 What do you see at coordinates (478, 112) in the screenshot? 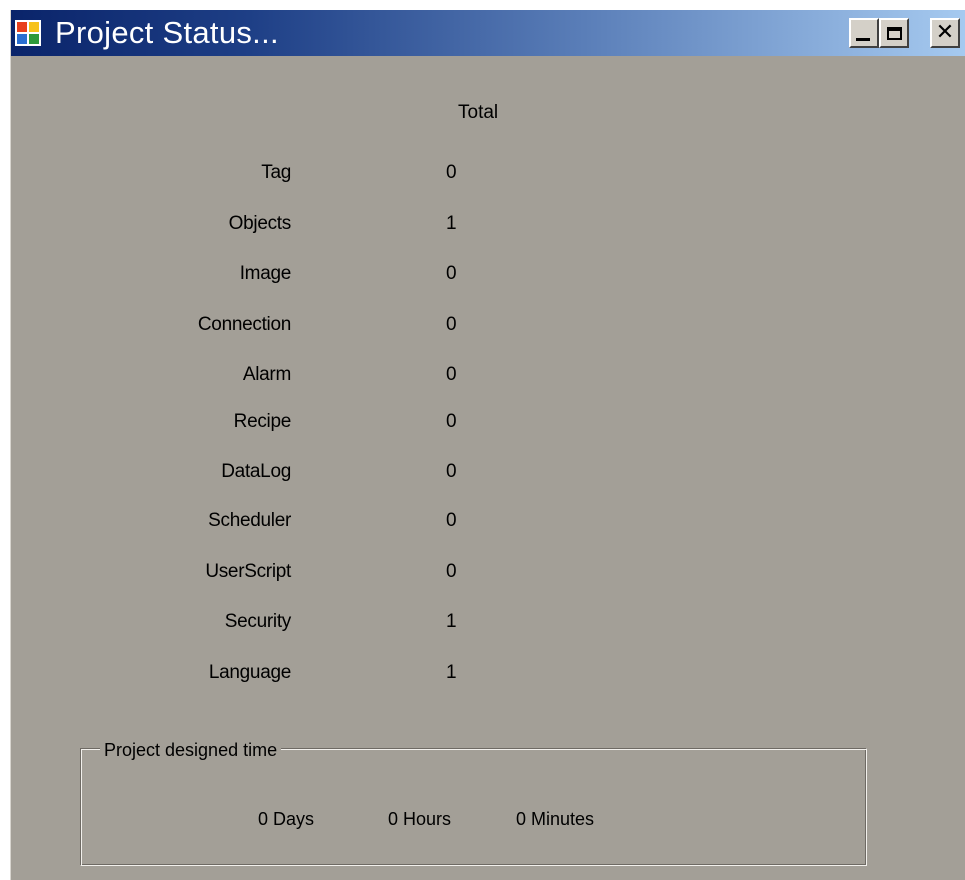
I see `total-column-header: Total` at bounding box center [478, 112].